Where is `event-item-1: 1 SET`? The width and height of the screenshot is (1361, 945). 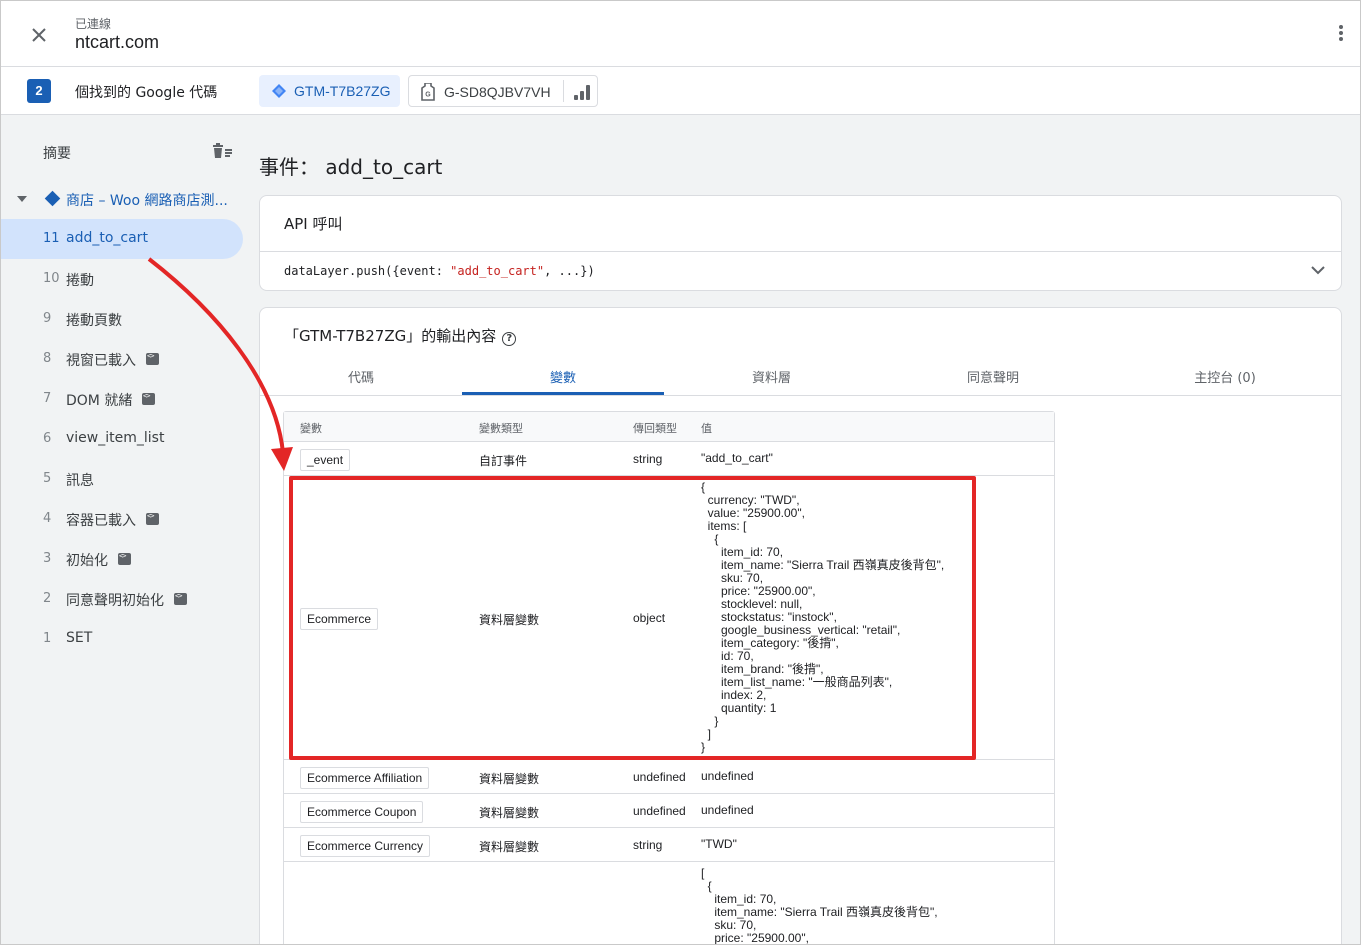 event-item-1: 1 SET is located at coordinates (122, 639).